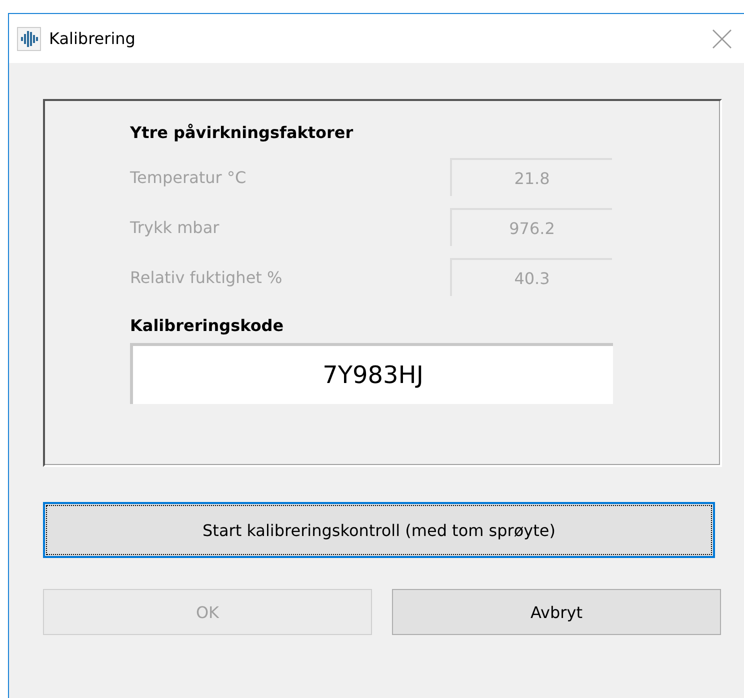 The width and height of the screenshot is (744, 698). Describe the element at coordinates (207, 277) in the screenshot. I see `field-label: Relativ fuktighet %` at that location.